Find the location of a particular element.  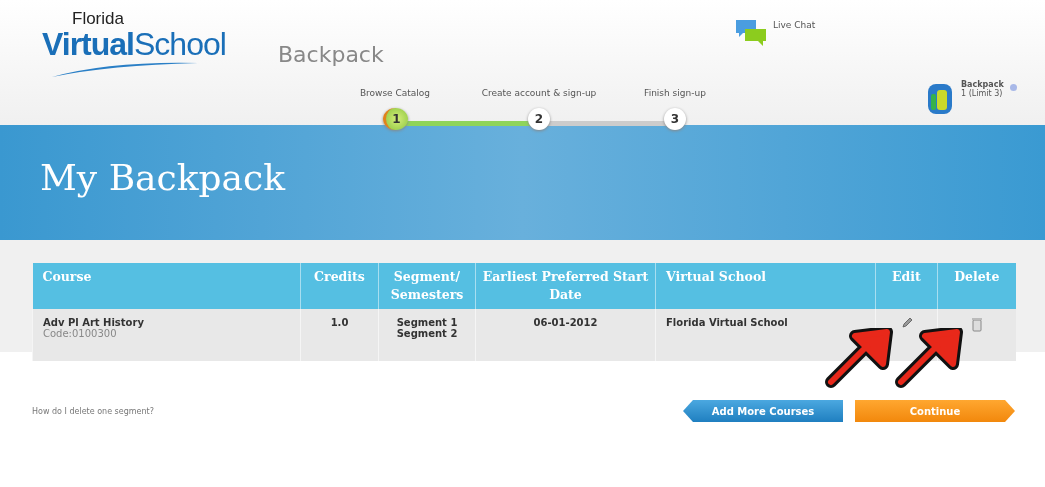

live-chat-link: Live Chat is located at coordinates (794, 25).